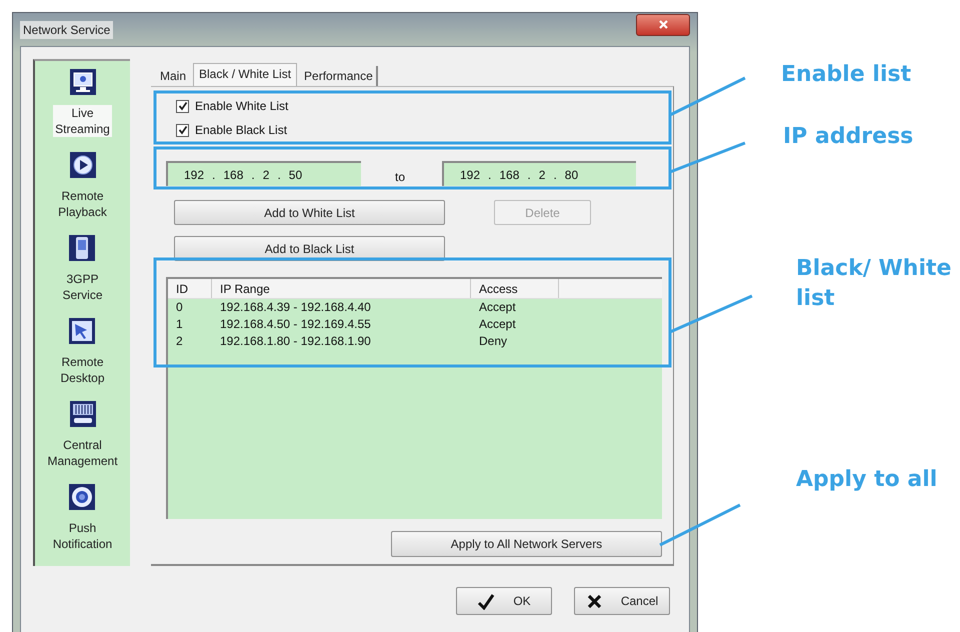  What do you see at coordinates (241, 130) in the screenshot?
I see `checkbox-label: Enable Black List` at bounding box center [241, 130].